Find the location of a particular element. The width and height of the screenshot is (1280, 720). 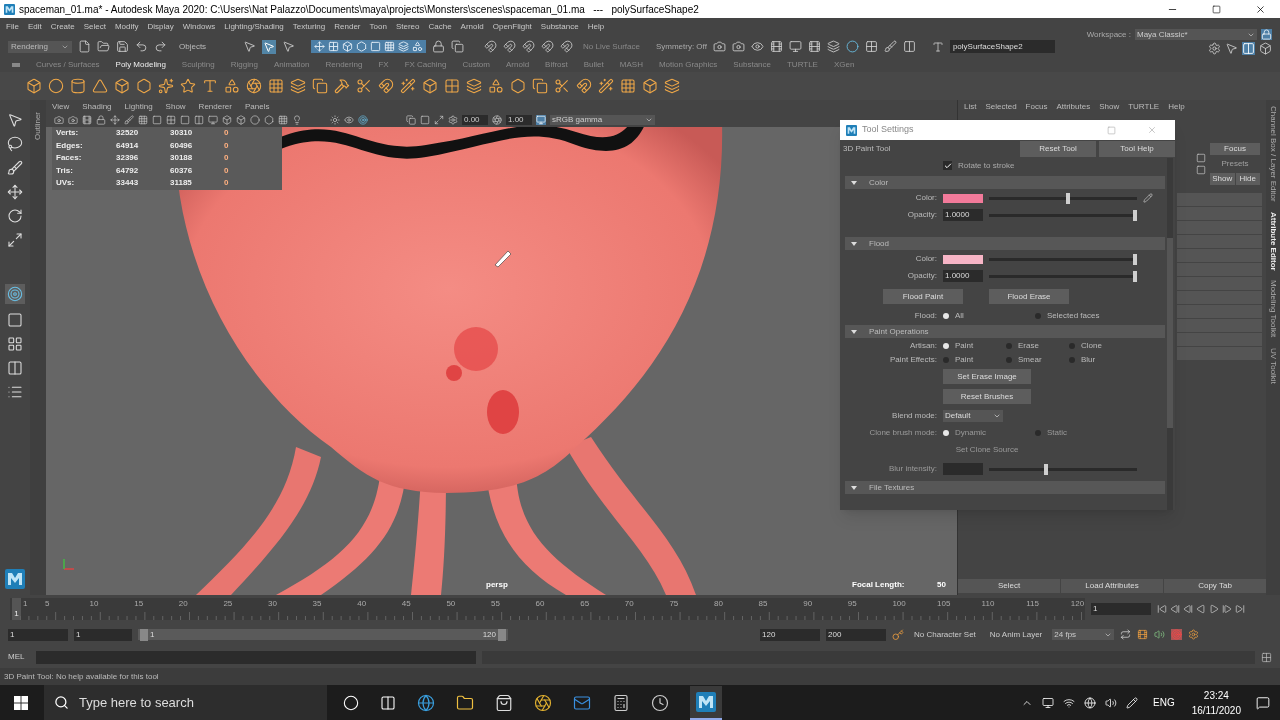

tick-label: 45 is located at coordinates (406, 604).